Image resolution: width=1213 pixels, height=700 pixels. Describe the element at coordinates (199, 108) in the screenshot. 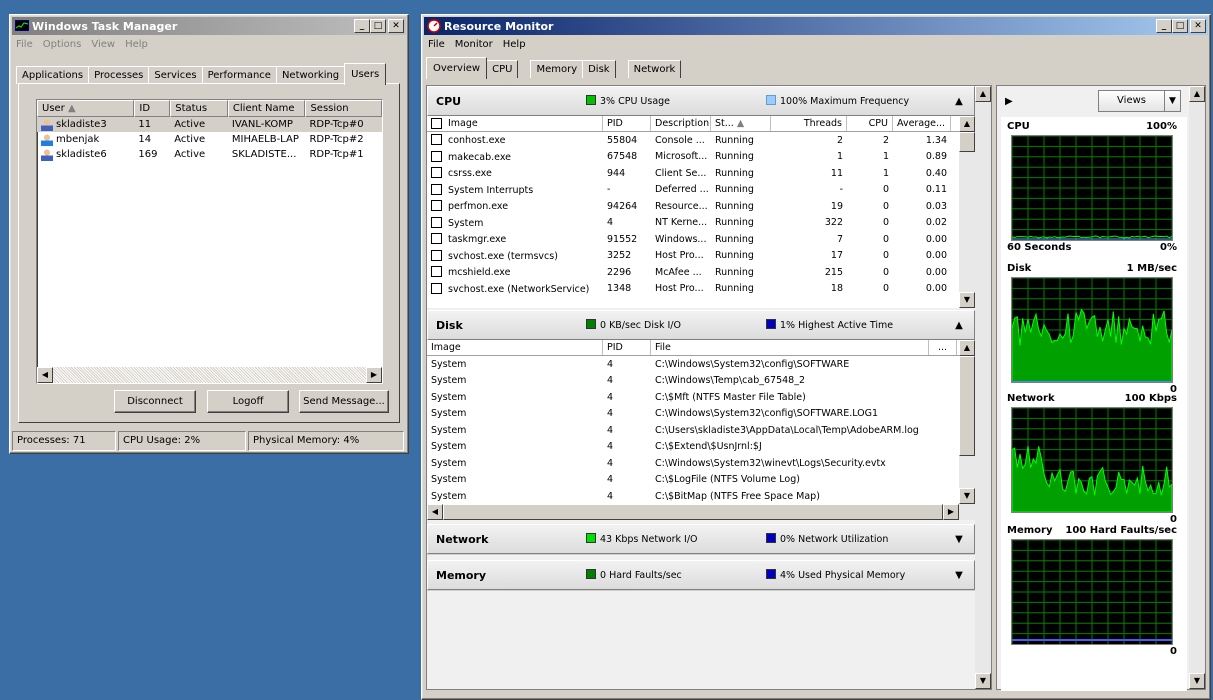

I see `col-status: Status` at that location.